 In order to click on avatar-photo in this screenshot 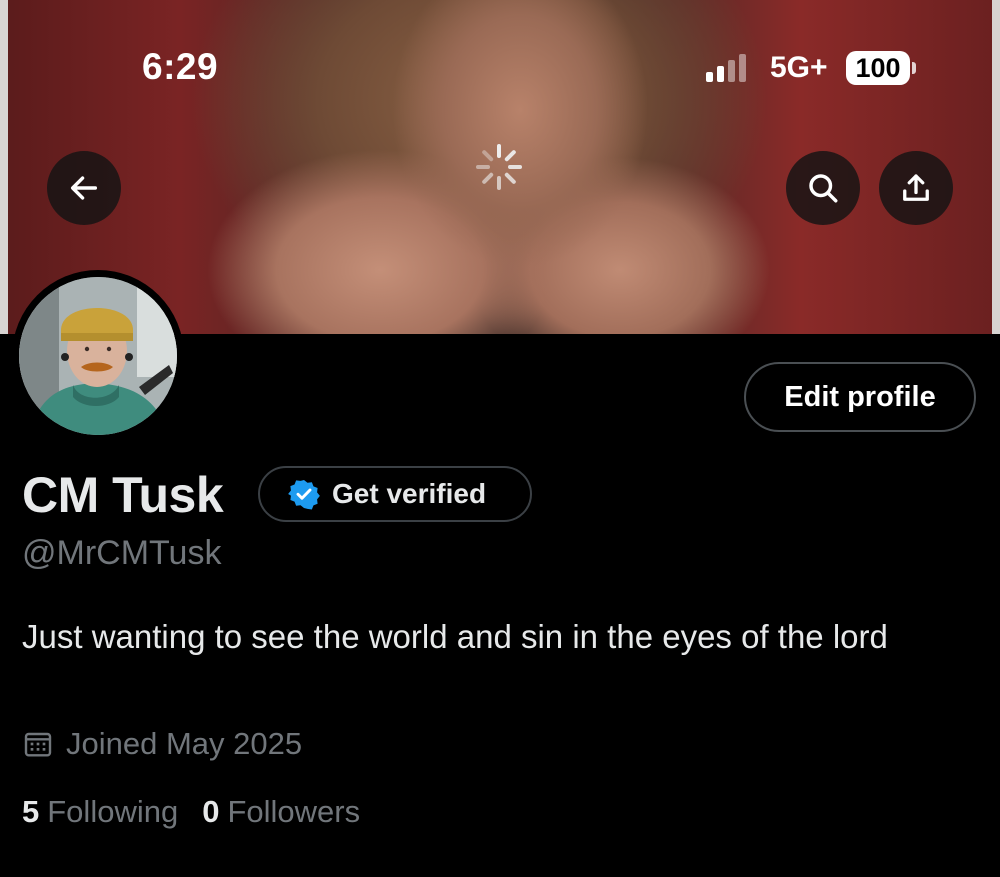, I will do `click(98, 356)`.